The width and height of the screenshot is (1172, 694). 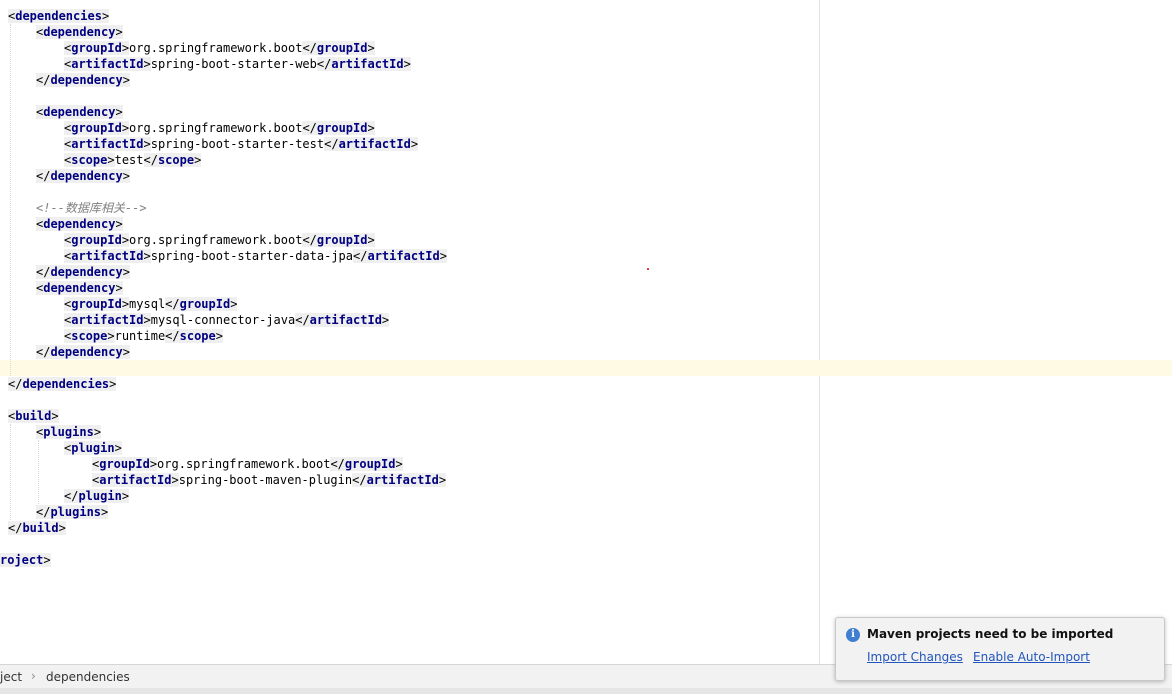 What do you see at coordinates (93, 448) in the screenshot?
I see `code-line: <plugin>` at bounding box center [93, 448].